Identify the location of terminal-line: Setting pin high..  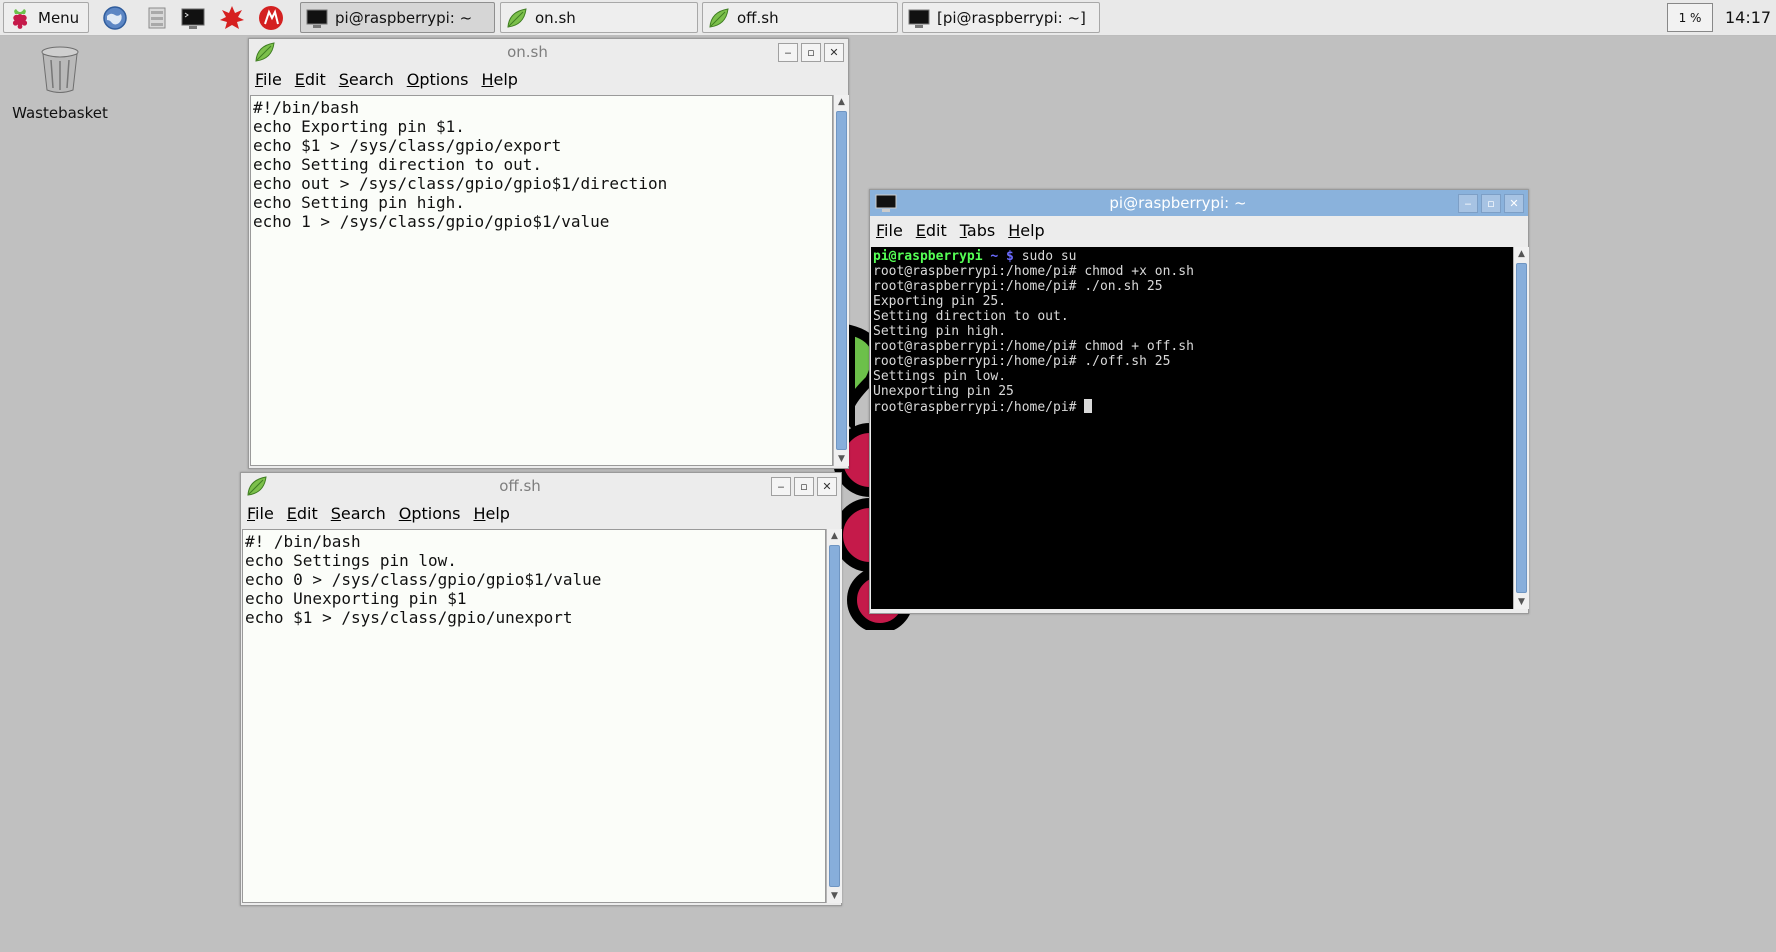
(940, 331).